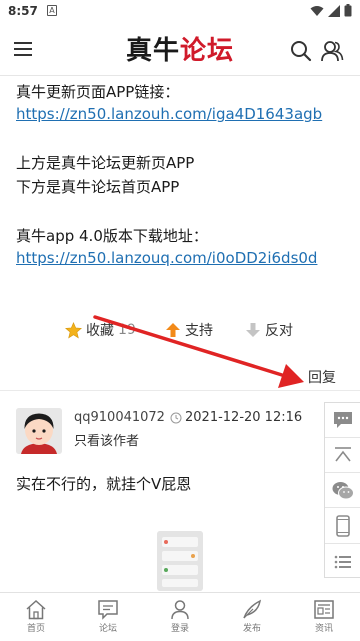 The image size is (360, 641). Describe the element at coordinates (127, 330) in the screenshot. I see `favorite-count: 19` at that location.